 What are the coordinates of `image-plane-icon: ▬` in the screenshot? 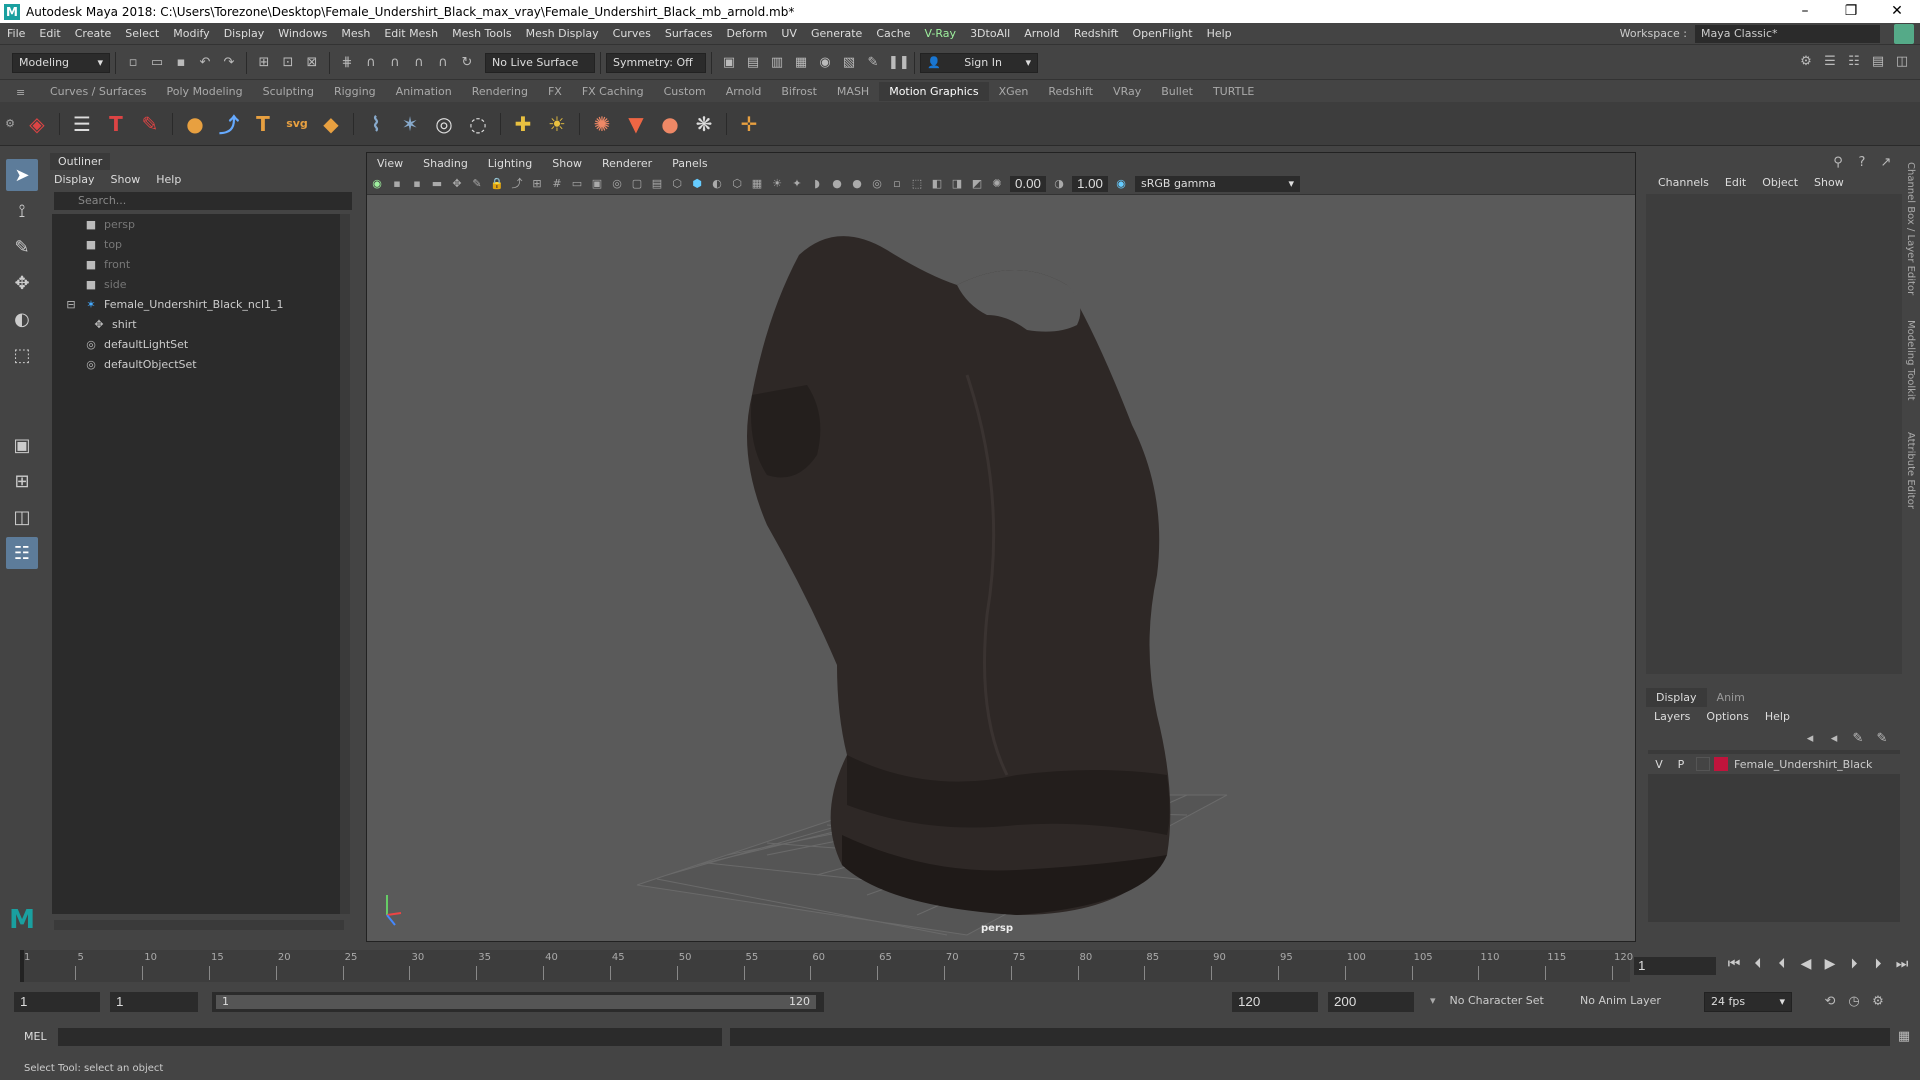 It's located at (437, 184).